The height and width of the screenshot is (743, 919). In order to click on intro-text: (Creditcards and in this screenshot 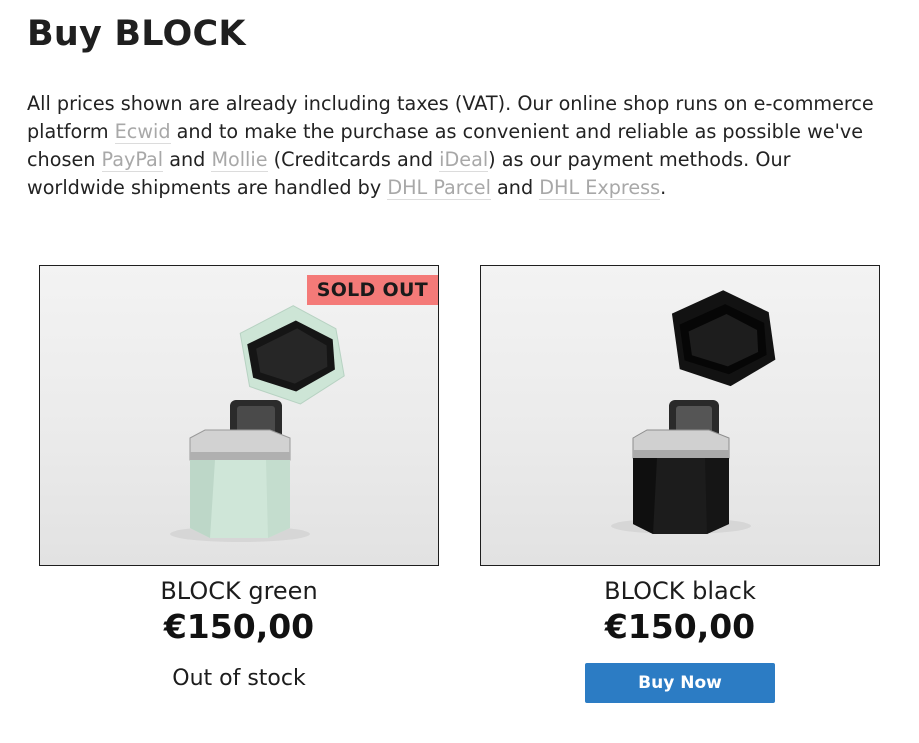, I will do `click(353, 159)`.